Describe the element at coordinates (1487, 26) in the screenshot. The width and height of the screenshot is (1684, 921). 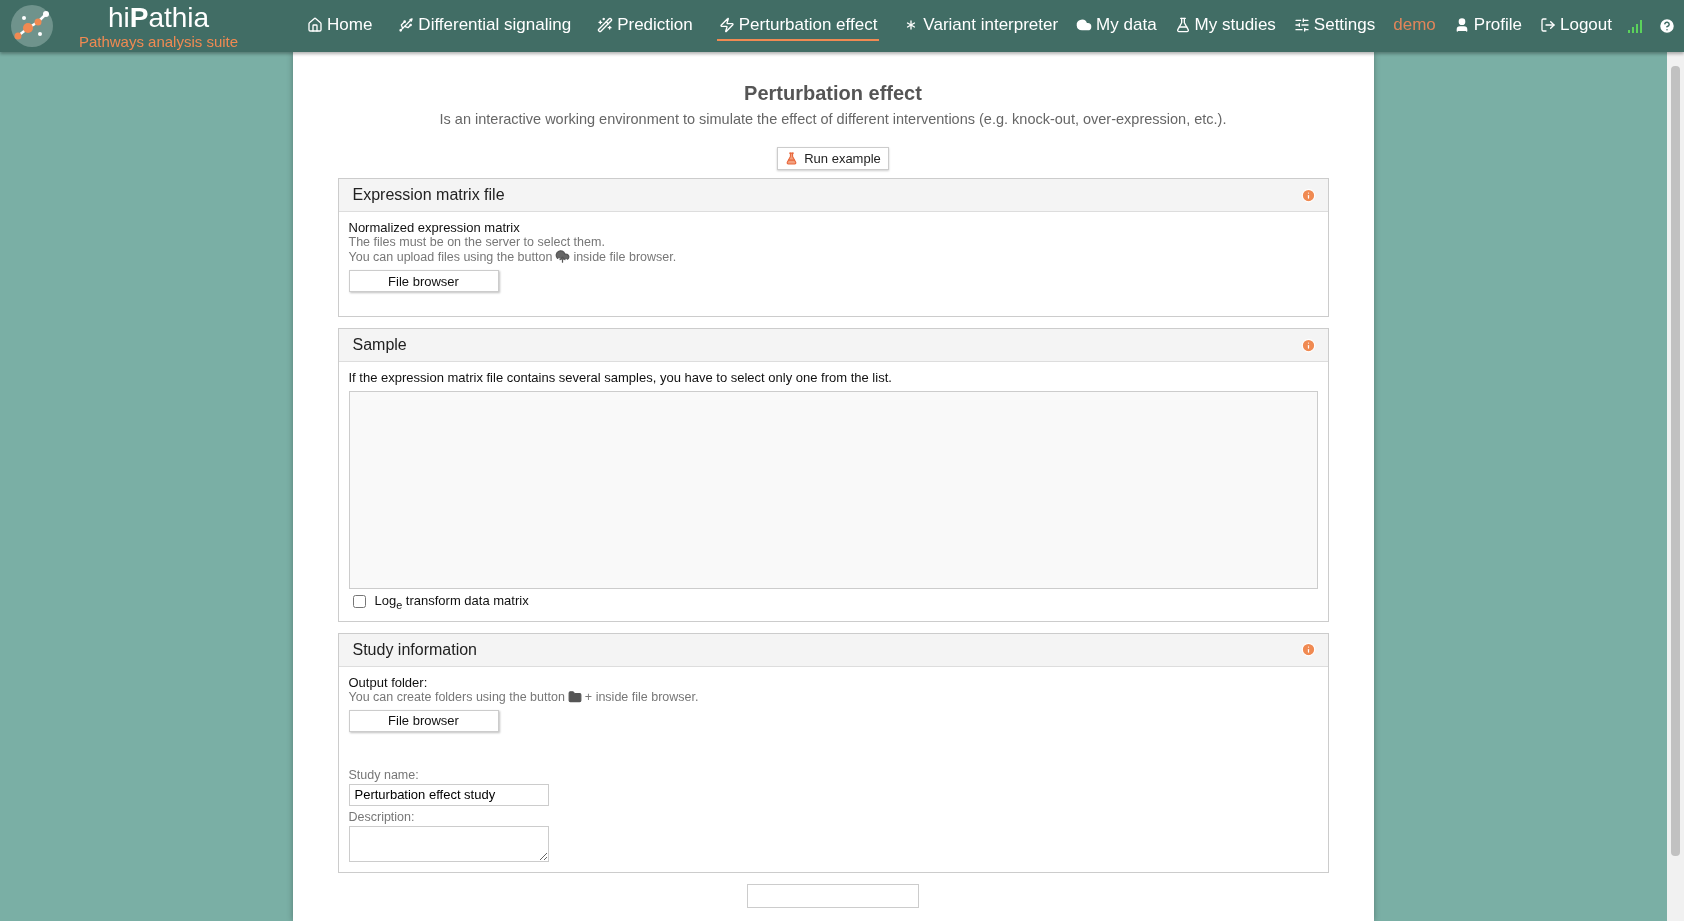
I see `nav-link: Profile` at that location.